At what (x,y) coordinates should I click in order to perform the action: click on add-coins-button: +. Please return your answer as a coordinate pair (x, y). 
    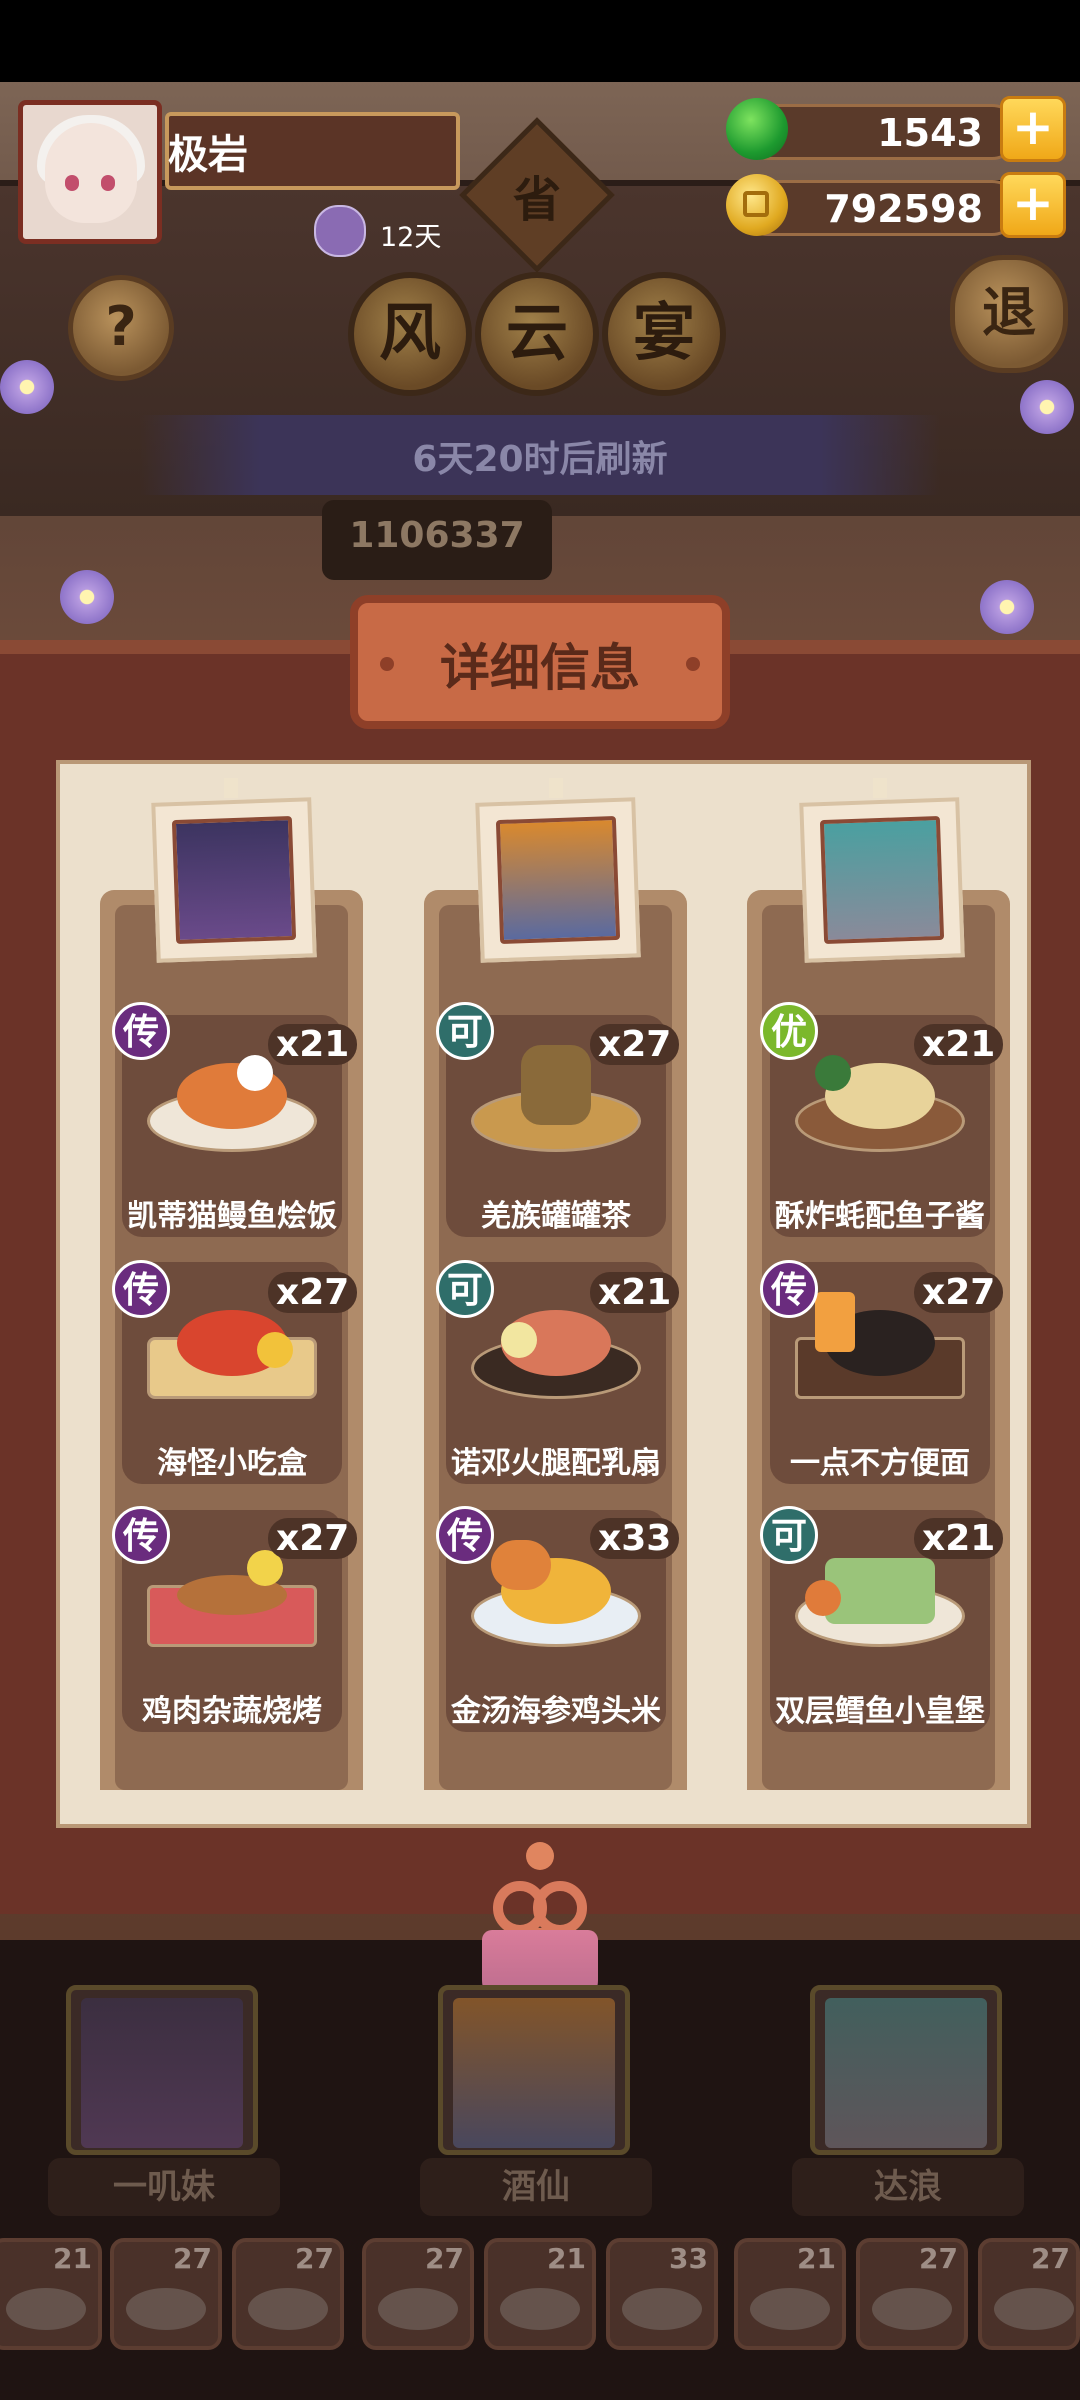
    Looking at the image, I should click on (1033, 205).